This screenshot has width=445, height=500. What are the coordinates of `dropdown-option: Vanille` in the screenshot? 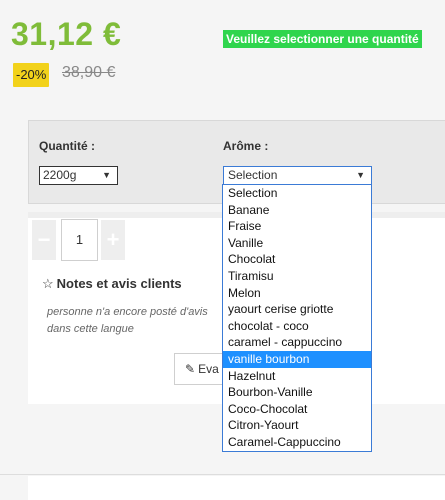 It's located at (297, 243).